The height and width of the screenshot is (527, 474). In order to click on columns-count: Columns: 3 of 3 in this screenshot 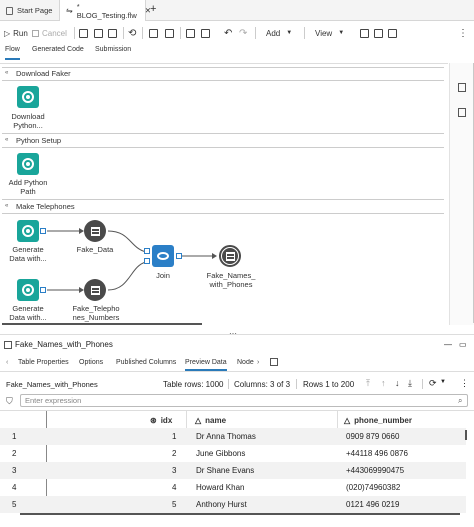, I will do `click(262, 384)`.